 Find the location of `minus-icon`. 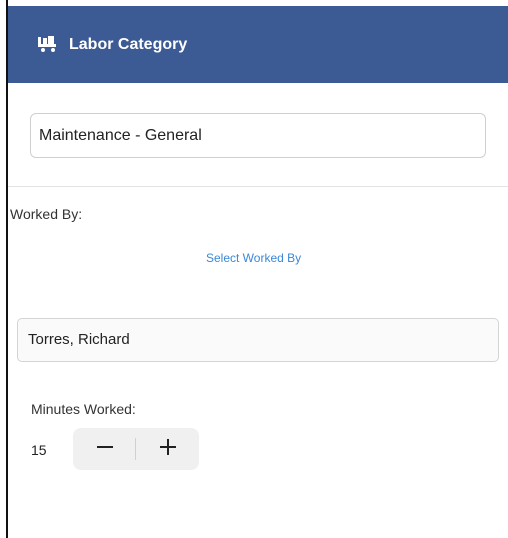

minus-icon is located at coordinates (105, 449).